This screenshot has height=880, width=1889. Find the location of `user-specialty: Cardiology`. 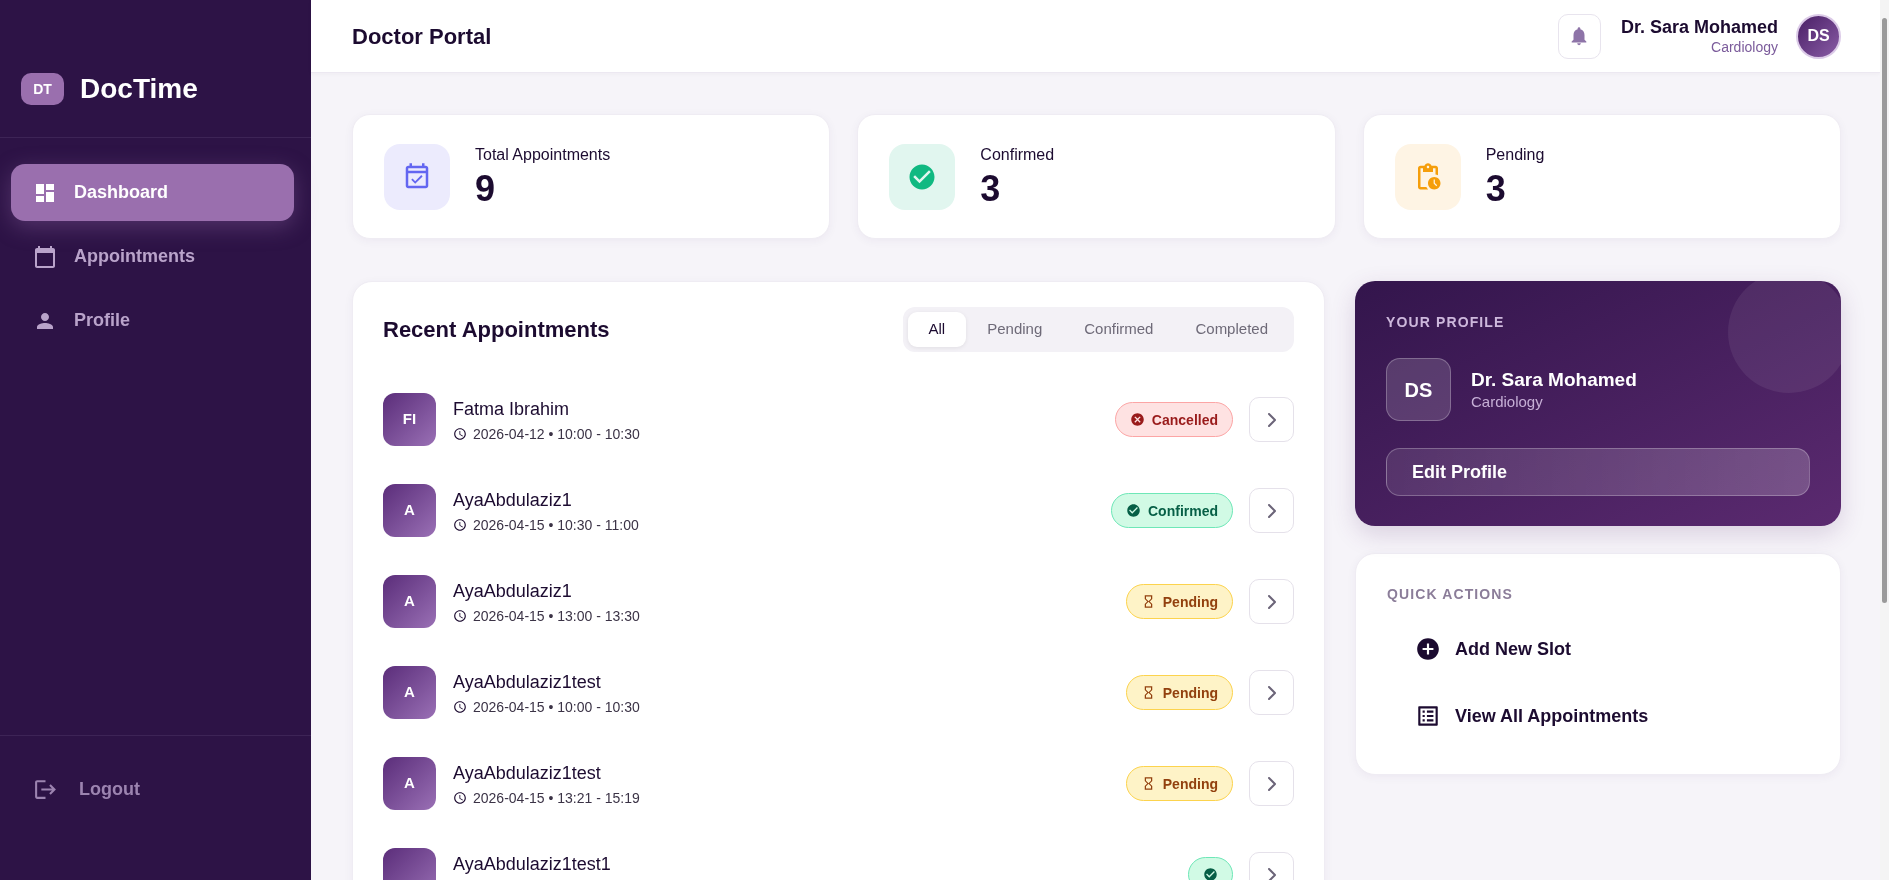

user-specialty: Cardiology is located at coordinates (1744, 47).